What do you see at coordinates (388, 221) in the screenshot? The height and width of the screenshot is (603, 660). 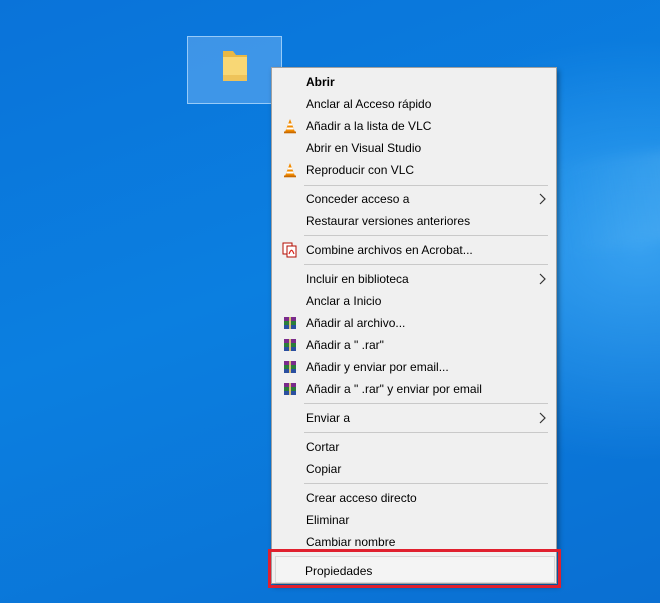 I see `menu-item-label: Restaurar versiones anteriores` at bounding box center [388, 221].